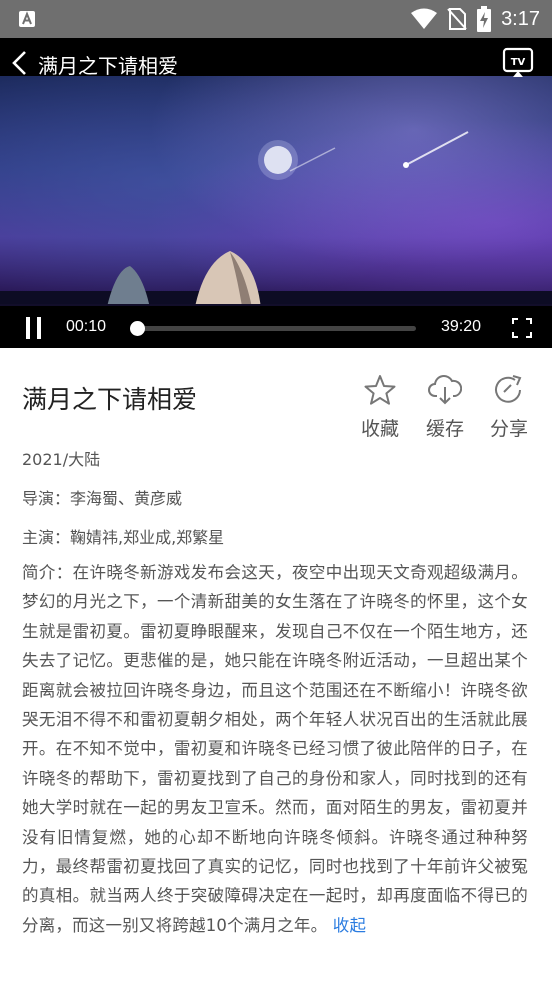  Describe the element at coordinates (461, 326) in the screenshot. I see `duration: 39:20` at that location.